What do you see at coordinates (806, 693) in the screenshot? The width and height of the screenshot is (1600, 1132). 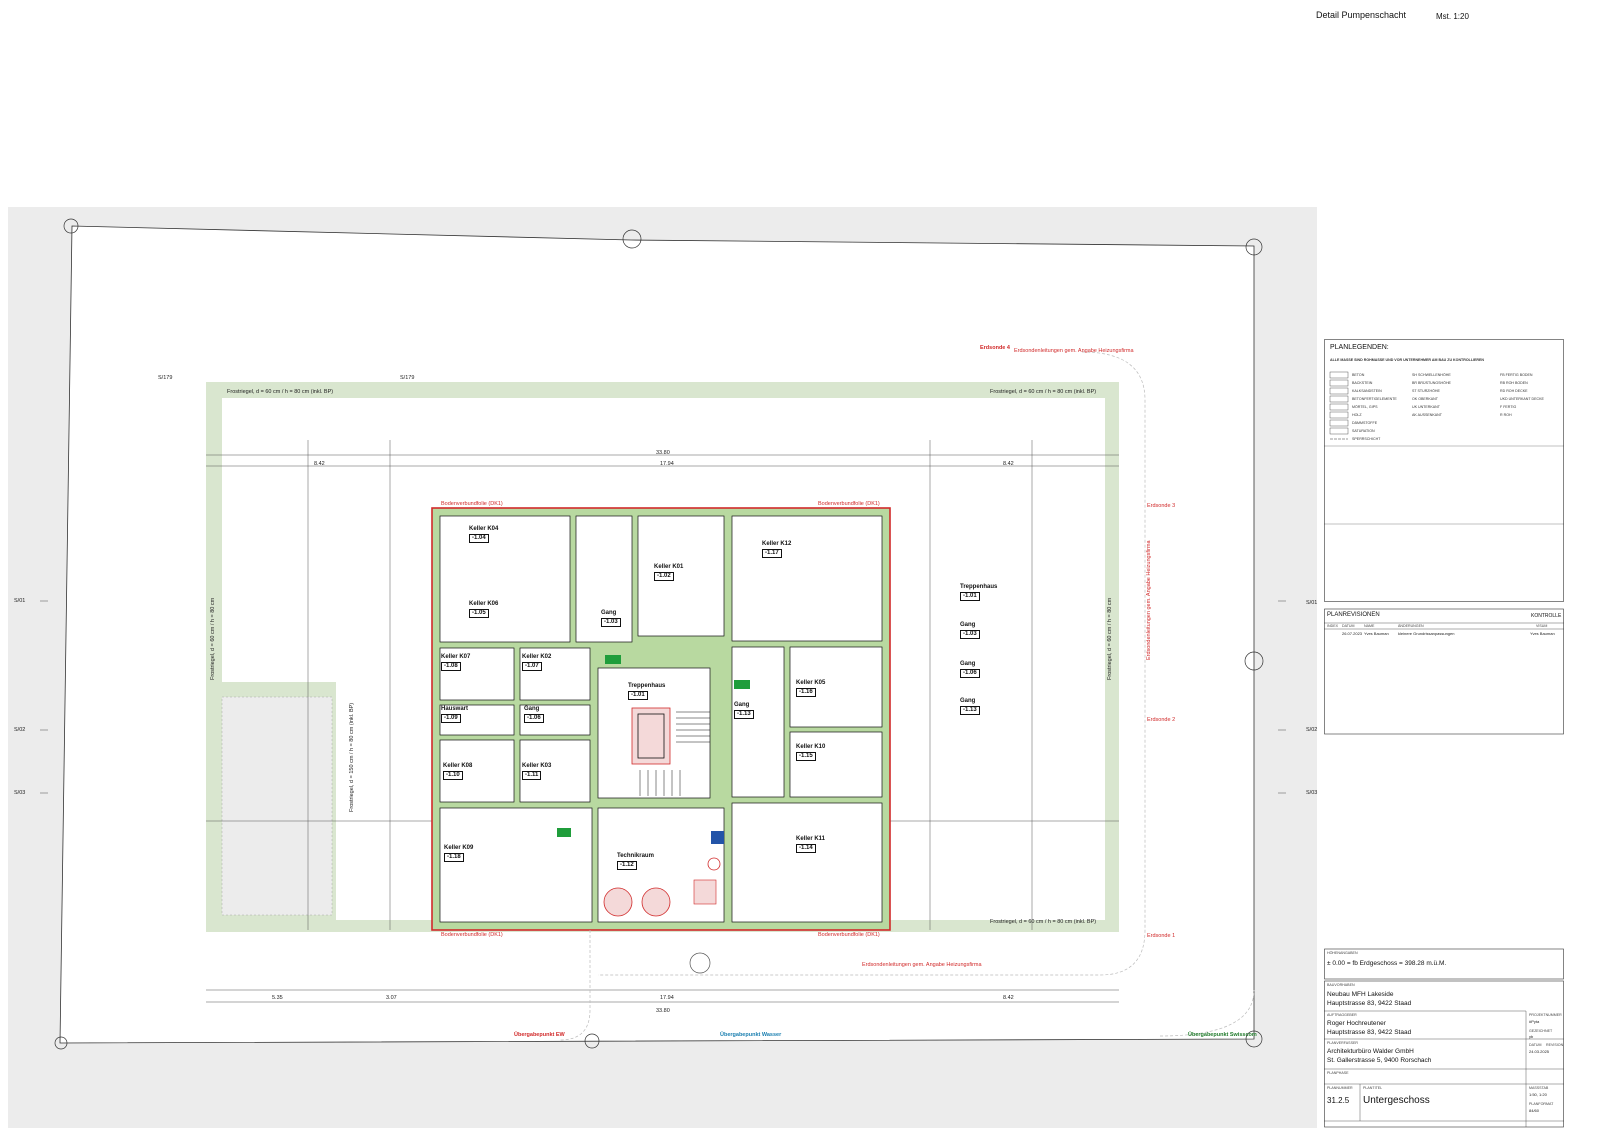 I see `room-level: -1.16` at bounding box center [806, 693].